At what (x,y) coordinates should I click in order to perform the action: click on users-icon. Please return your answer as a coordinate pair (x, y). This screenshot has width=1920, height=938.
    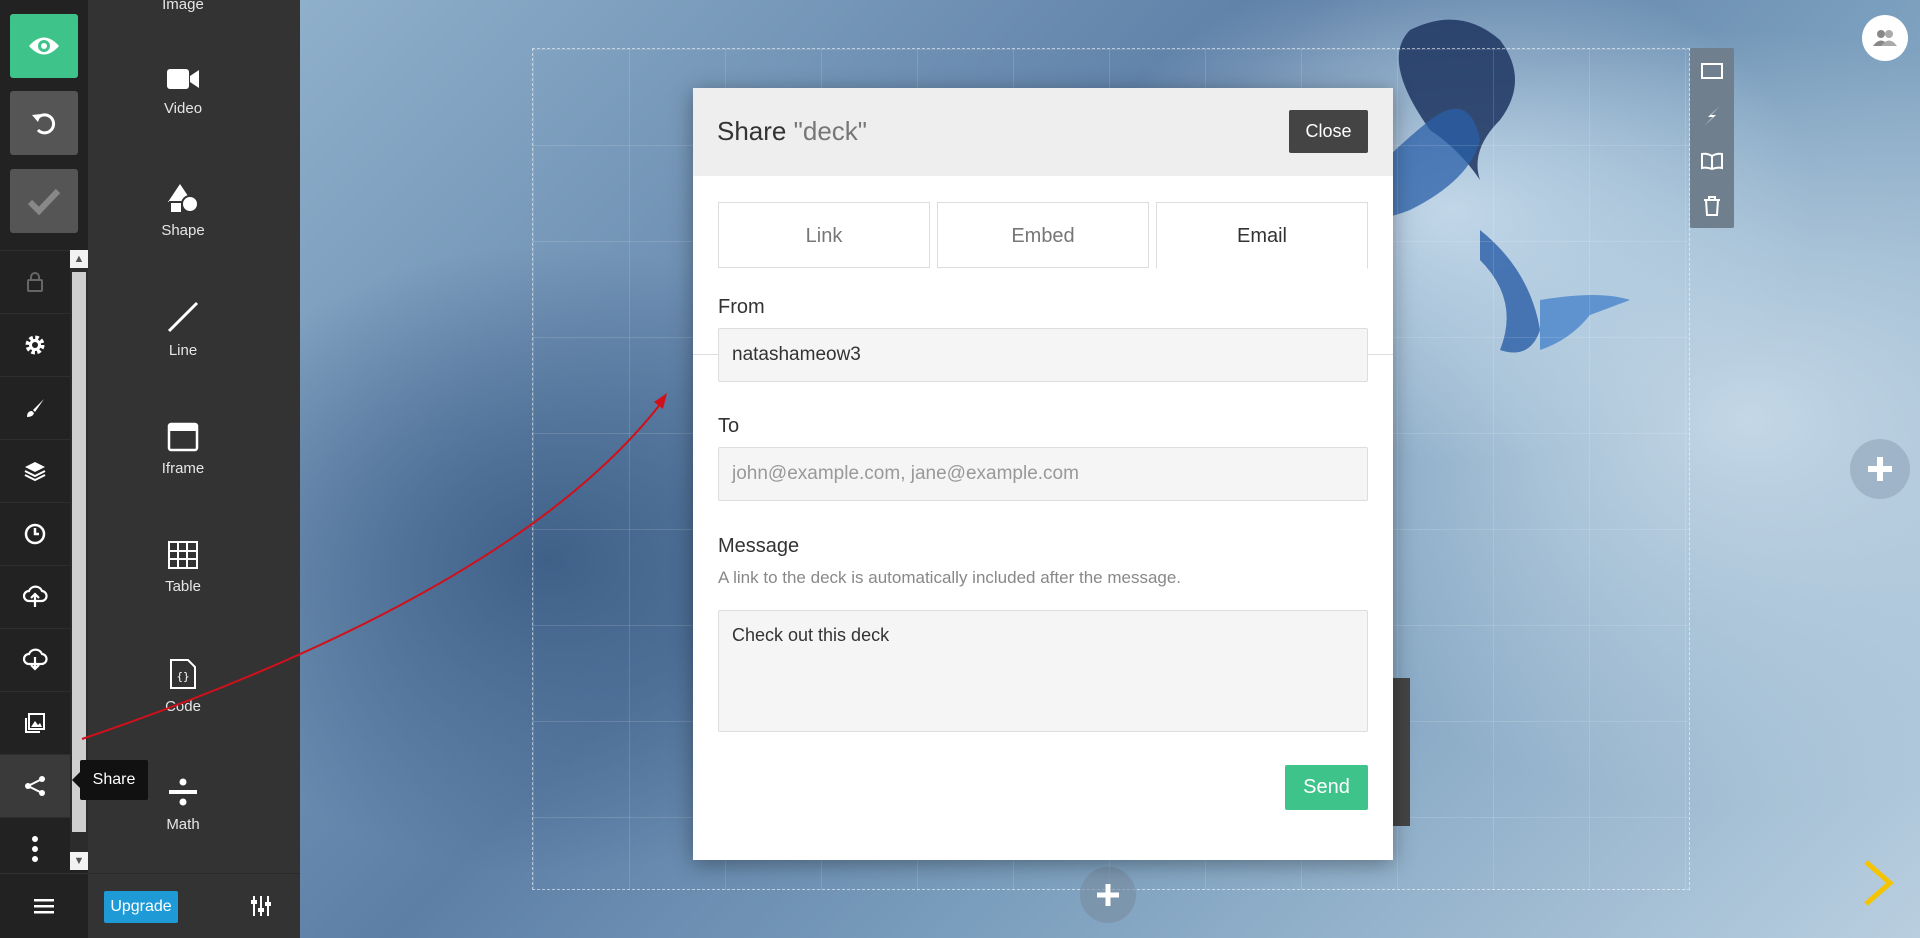
    Looking at the image, I should click on (1885, 38).